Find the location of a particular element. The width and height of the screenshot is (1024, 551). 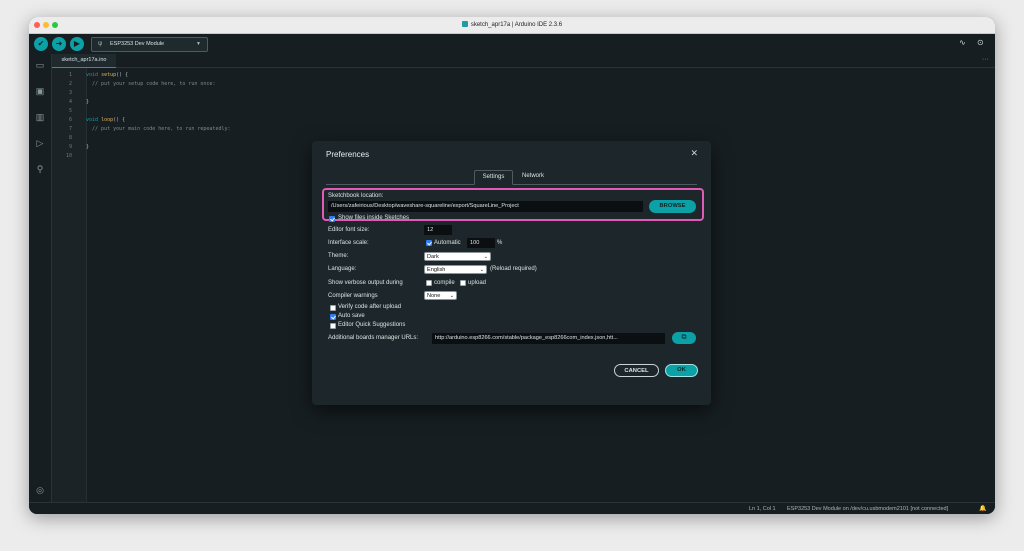

scale-unit: % is located at coordinates (500, 243).